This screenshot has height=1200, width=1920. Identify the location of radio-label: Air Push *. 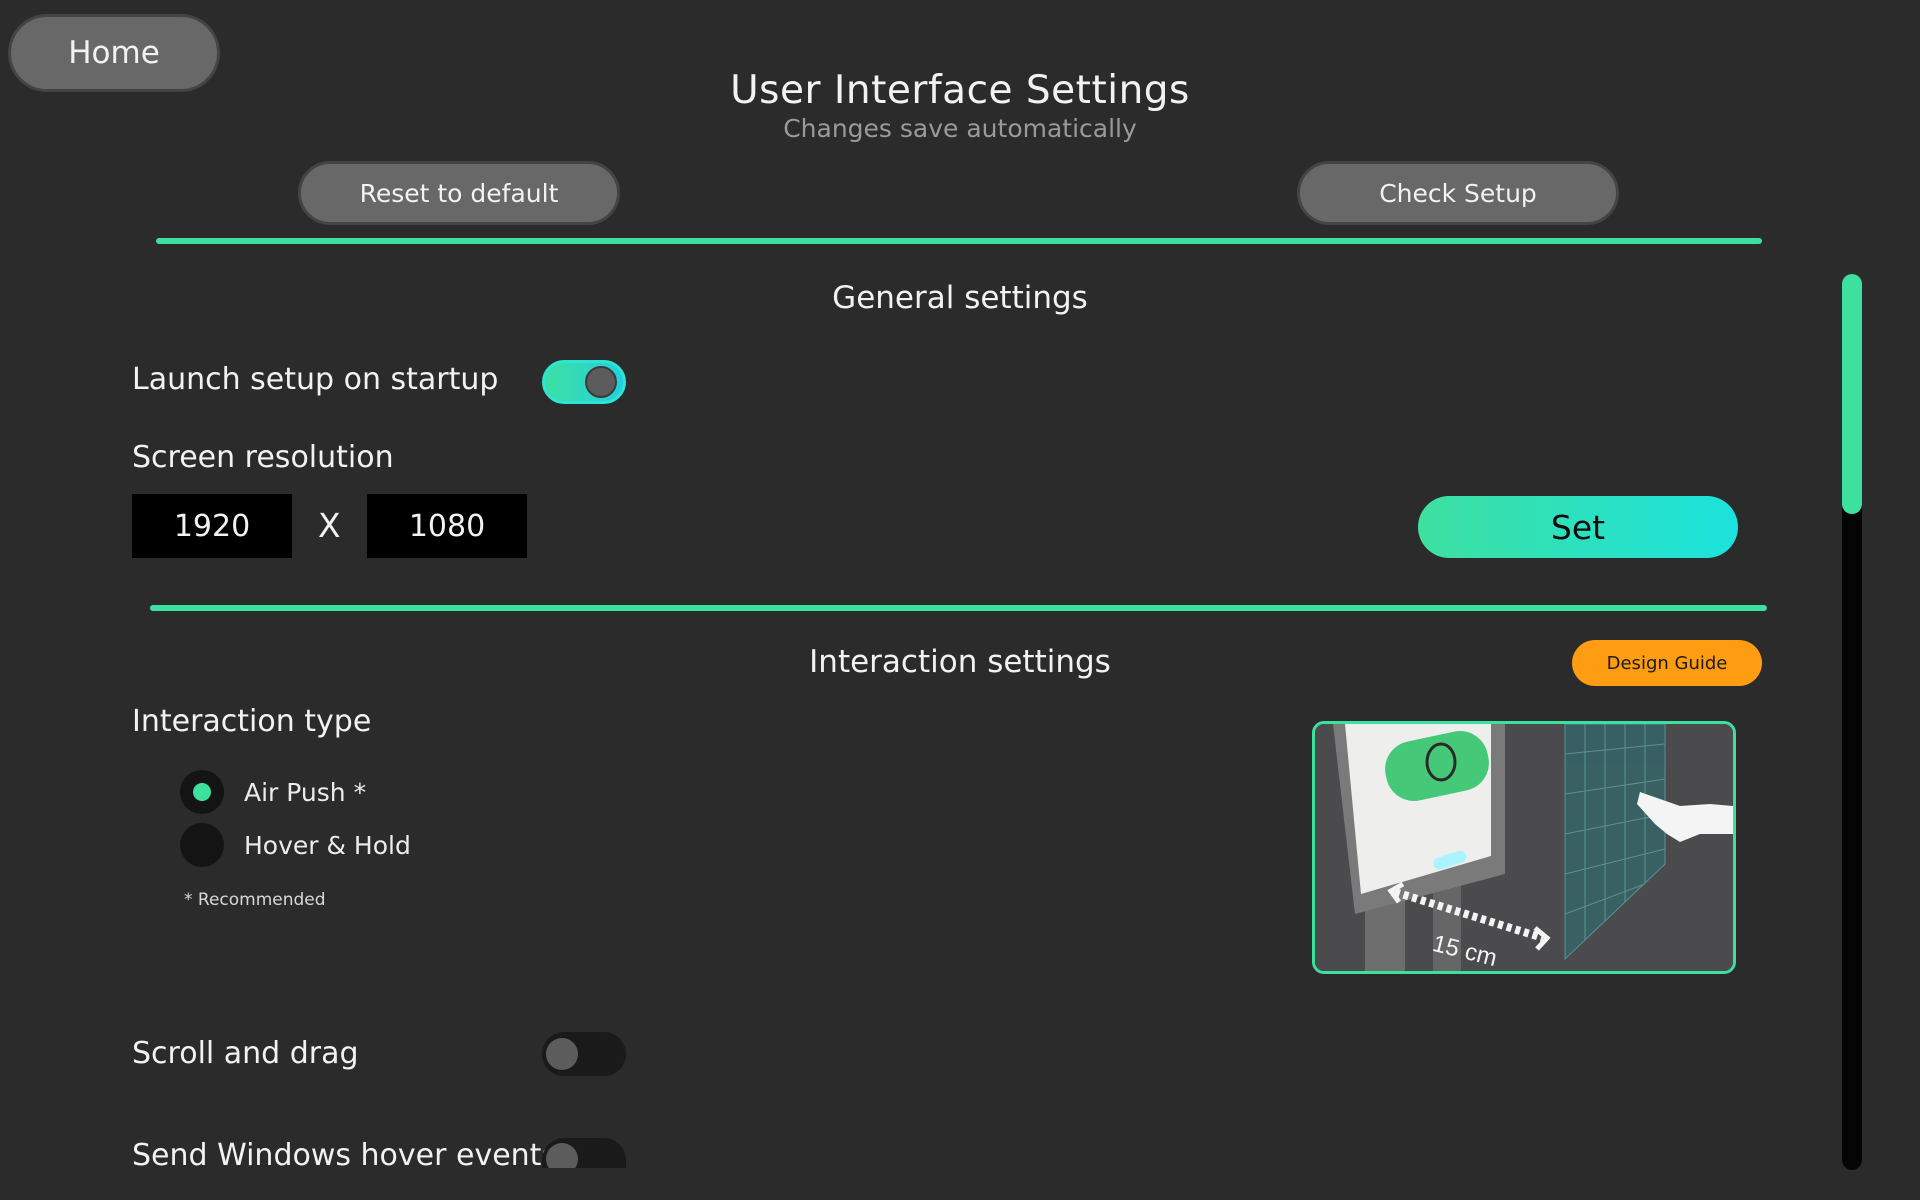
(305, 792).